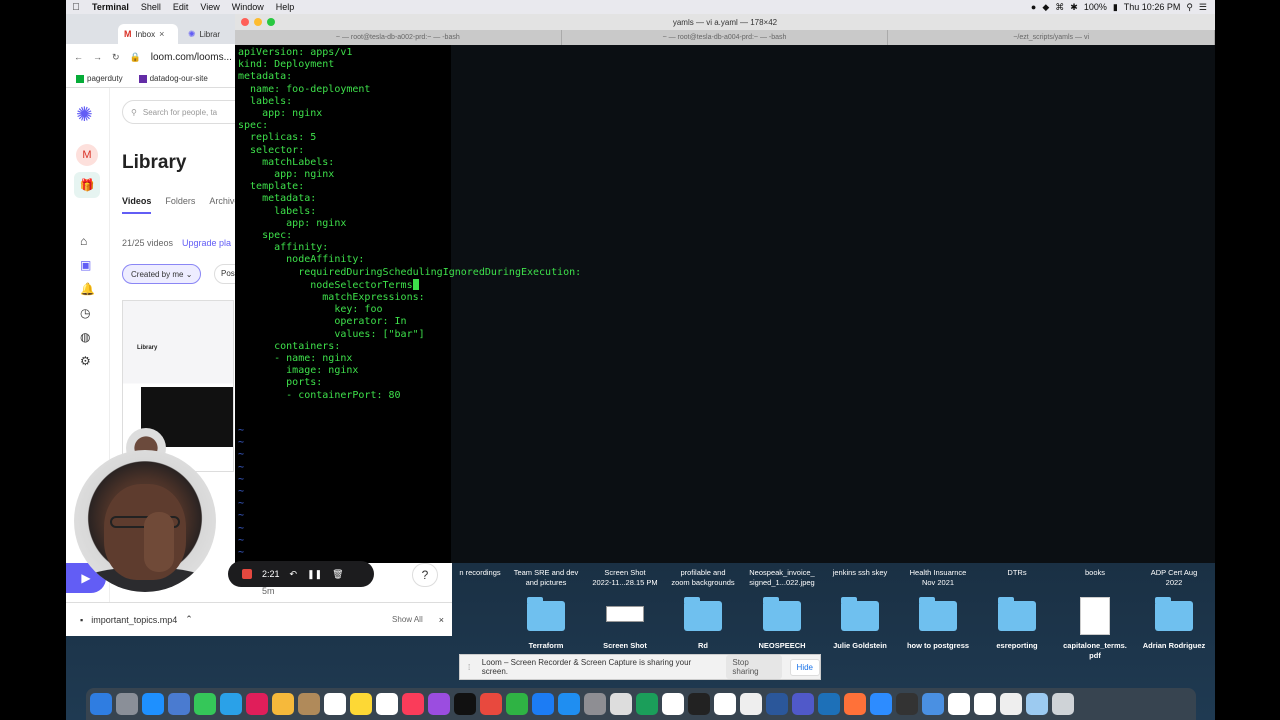  What do you see at coordinates (247, 574) in the screenshot?
I see `stop-recording-button` at bounding box center [247, 574].